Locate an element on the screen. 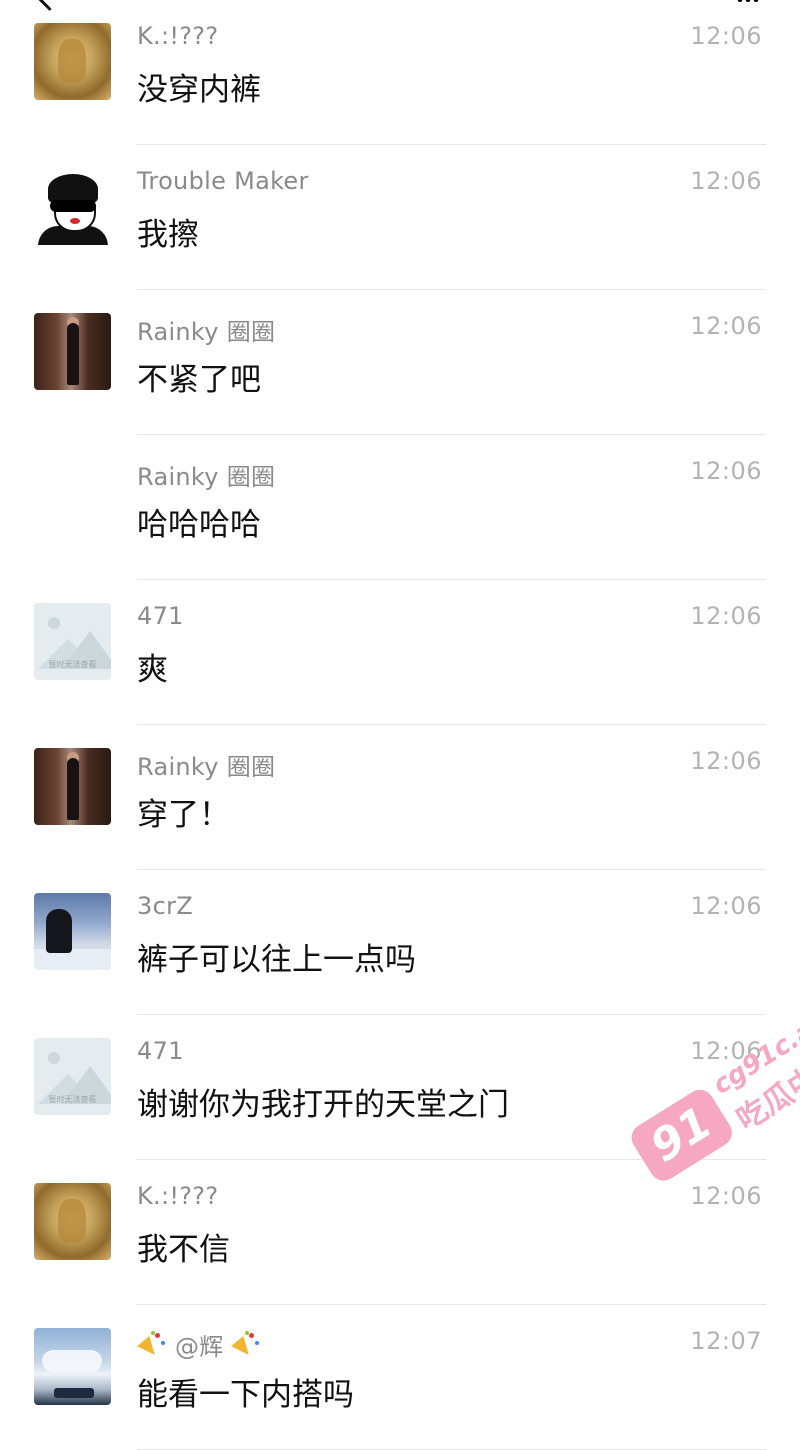  sender-name: Trouble Maker is located at coordinates (223, 181).